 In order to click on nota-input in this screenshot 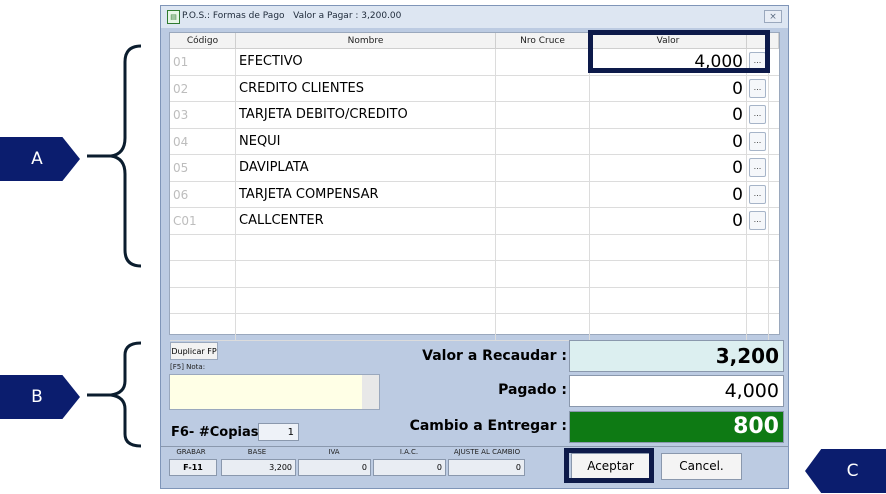, I will do `click(274, 392)`.